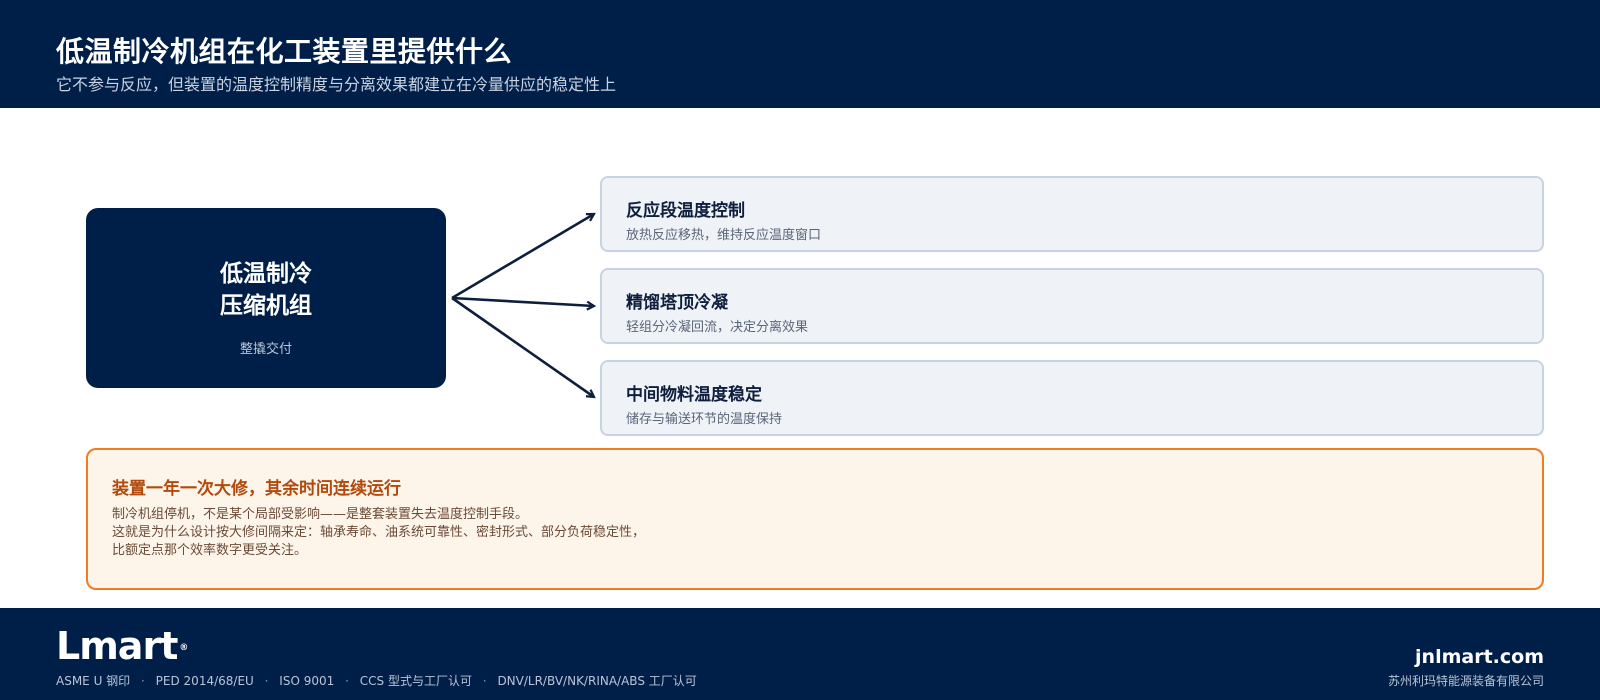  I want to click on notice-title: 装置一年一次大修，其余时间连续运行, so click(256, 489).